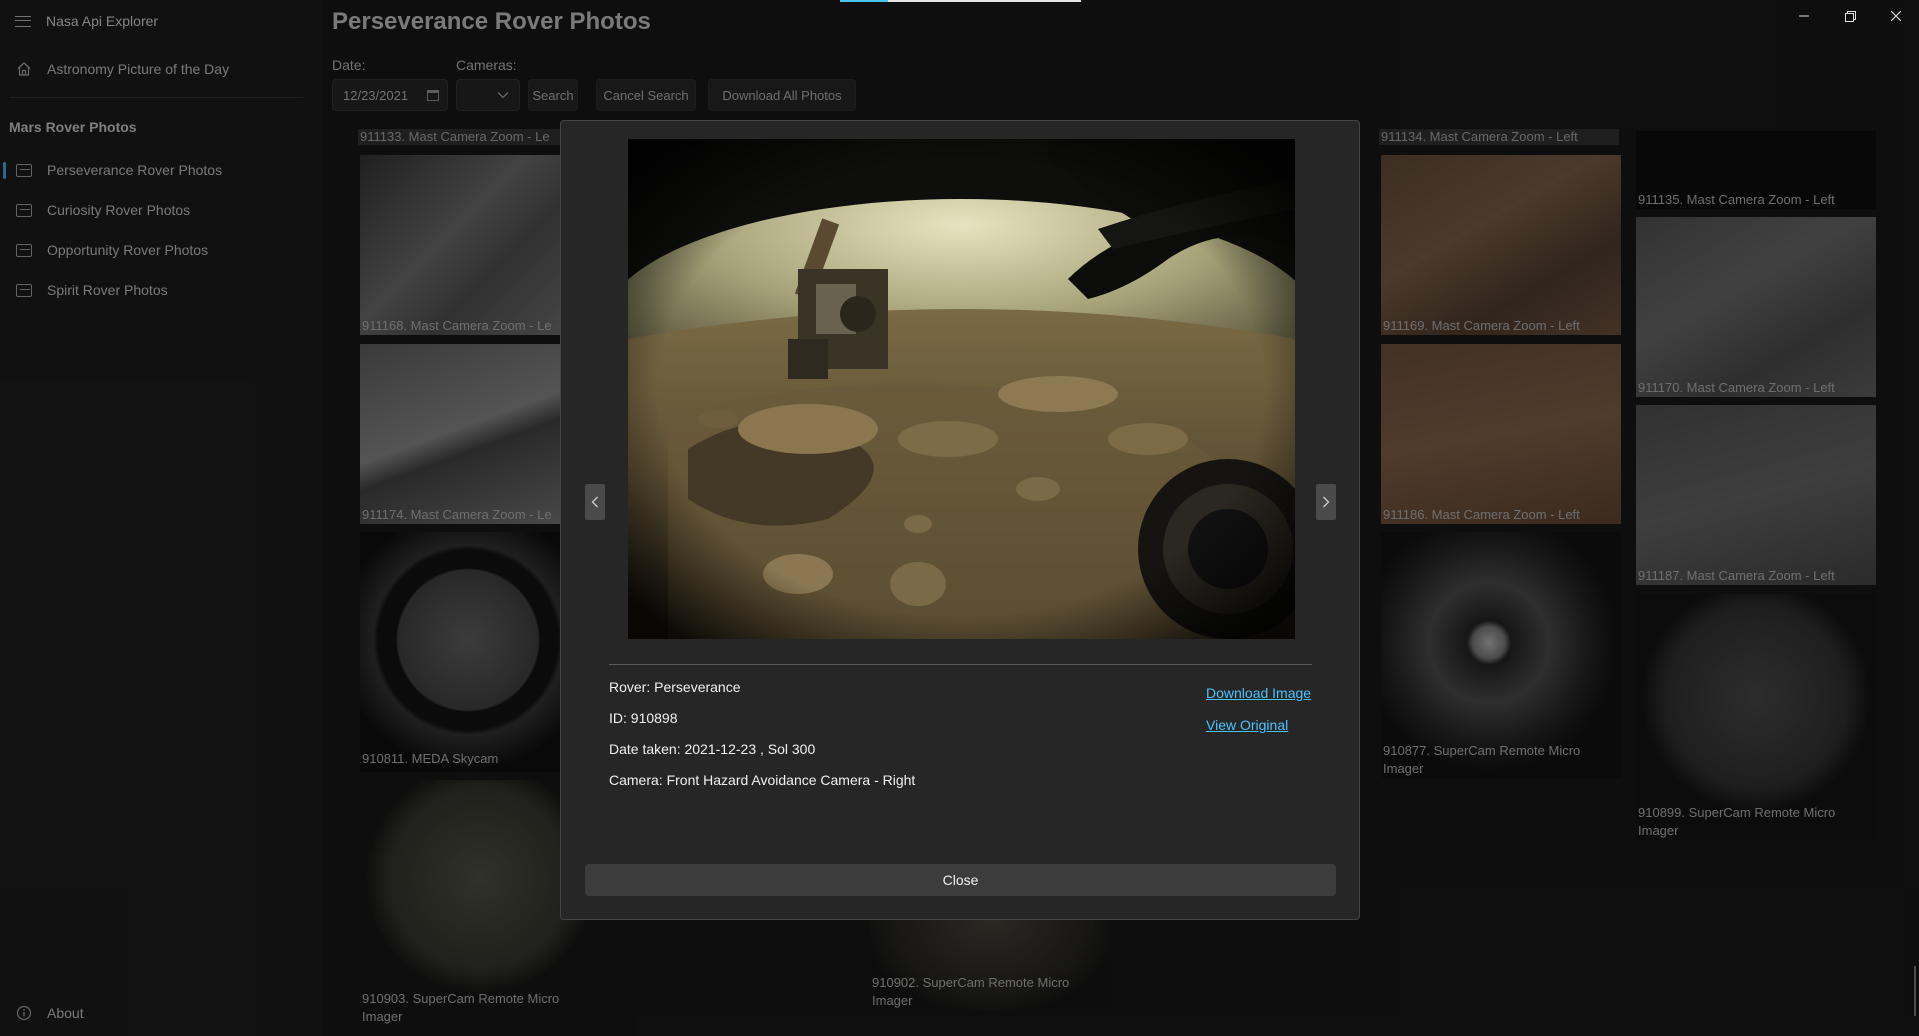 This screenshot has width=1919, height=1036. What do you see at coordinates (643, 718) in the screenshot?
I see `photo-id: ID: 910898` at bounding box center [643, 718].